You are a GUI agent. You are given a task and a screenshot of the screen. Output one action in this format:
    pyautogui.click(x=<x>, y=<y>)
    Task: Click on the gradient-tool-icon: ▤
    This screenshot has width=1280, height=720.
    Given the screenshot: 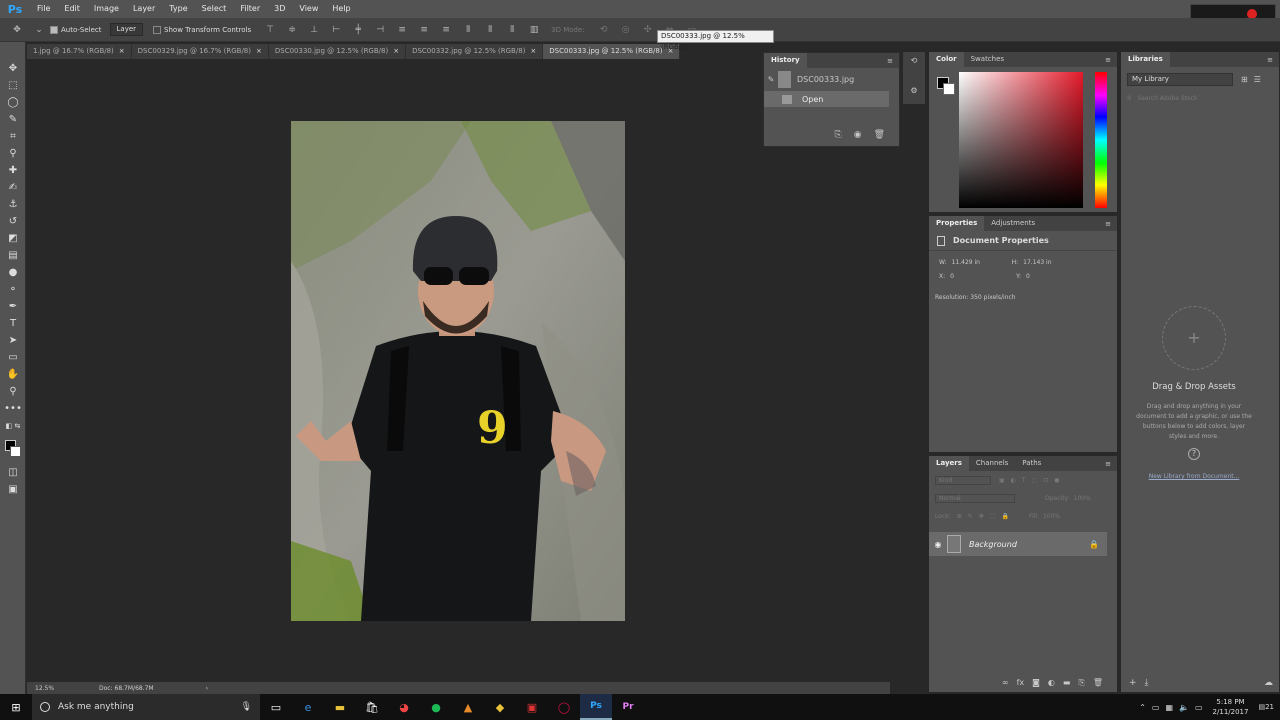 What is the action you would take?
    pyautogui.click(x=13, y=255)
    